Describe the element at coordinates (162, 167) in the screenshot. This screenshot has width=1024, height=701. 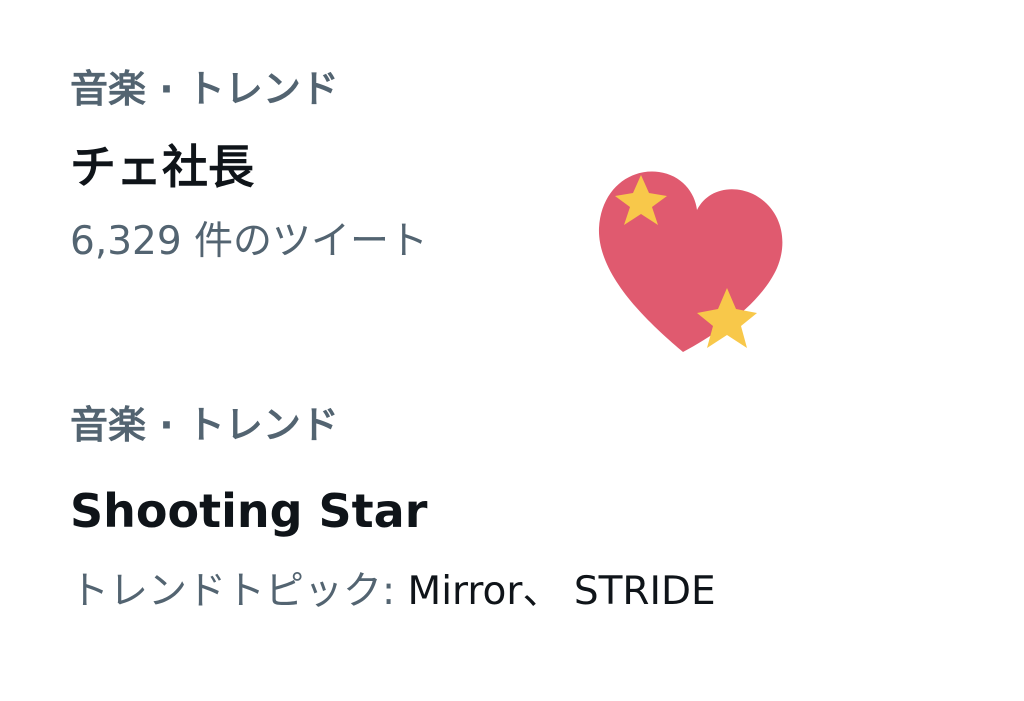
I see `trend-title: チェ社長` at that location.